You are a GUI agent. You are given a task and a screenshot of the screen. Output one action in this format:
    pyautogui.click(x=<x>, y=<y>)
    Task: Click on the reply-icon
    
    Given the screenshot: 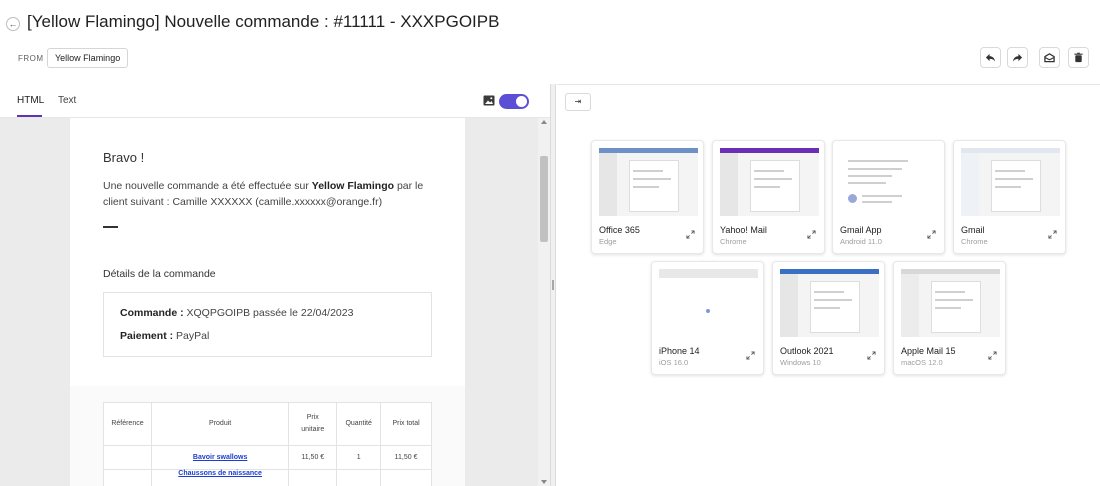 What is the action you would take?
    pyautogui.click(x=990, y=57)
    